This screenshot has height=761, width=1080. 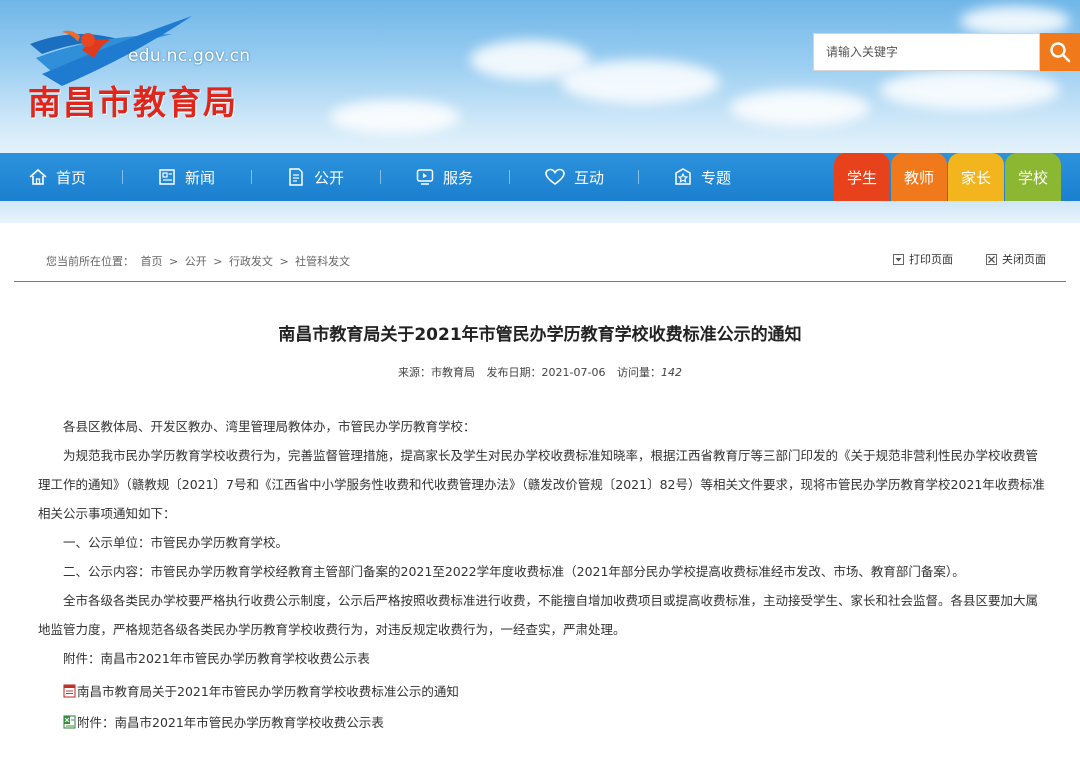 I want to click on role-tab-label: 家长, so click(x=975, y=177).